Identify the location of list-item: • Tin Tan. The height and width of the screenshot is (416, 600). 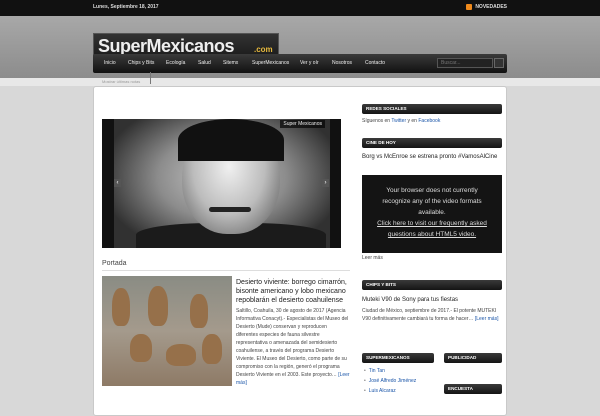
(374, 371).